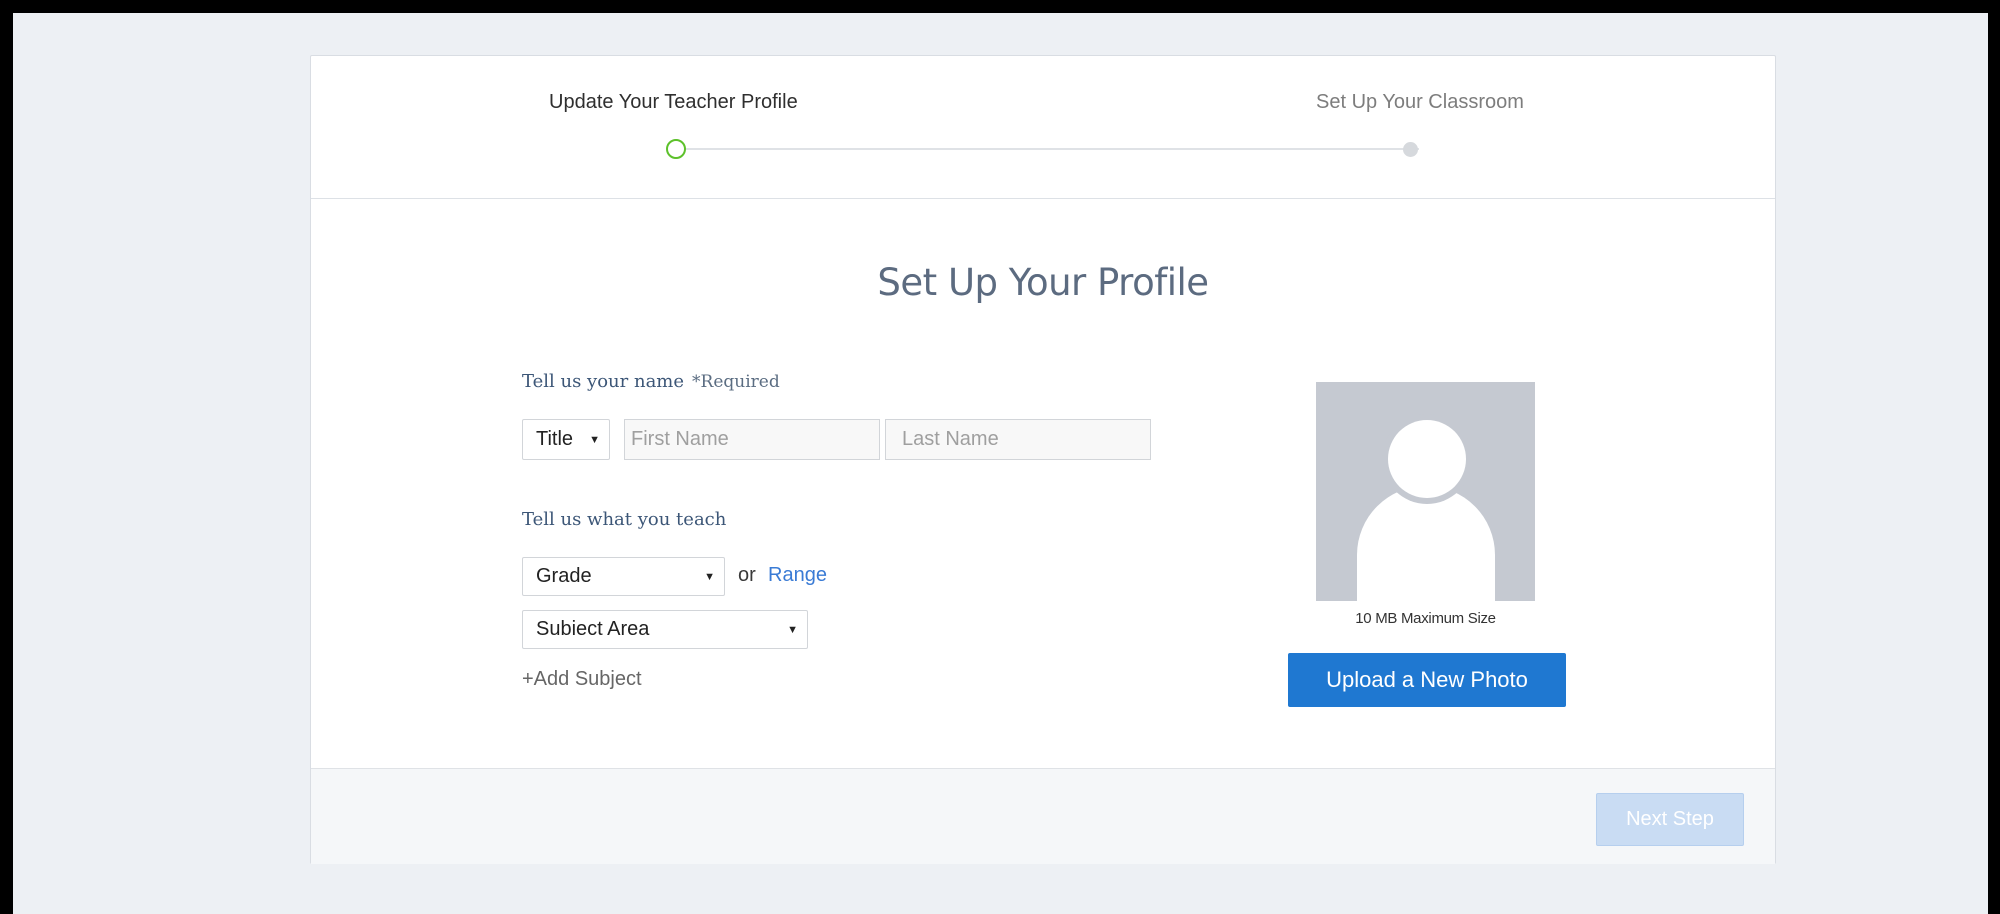 The width and height of the screenshot is (2000, 914). Describe the element at coordinates (1427, 680) in the screenshot. I see `upload-photo-button: Upload a New Photo` at that location.